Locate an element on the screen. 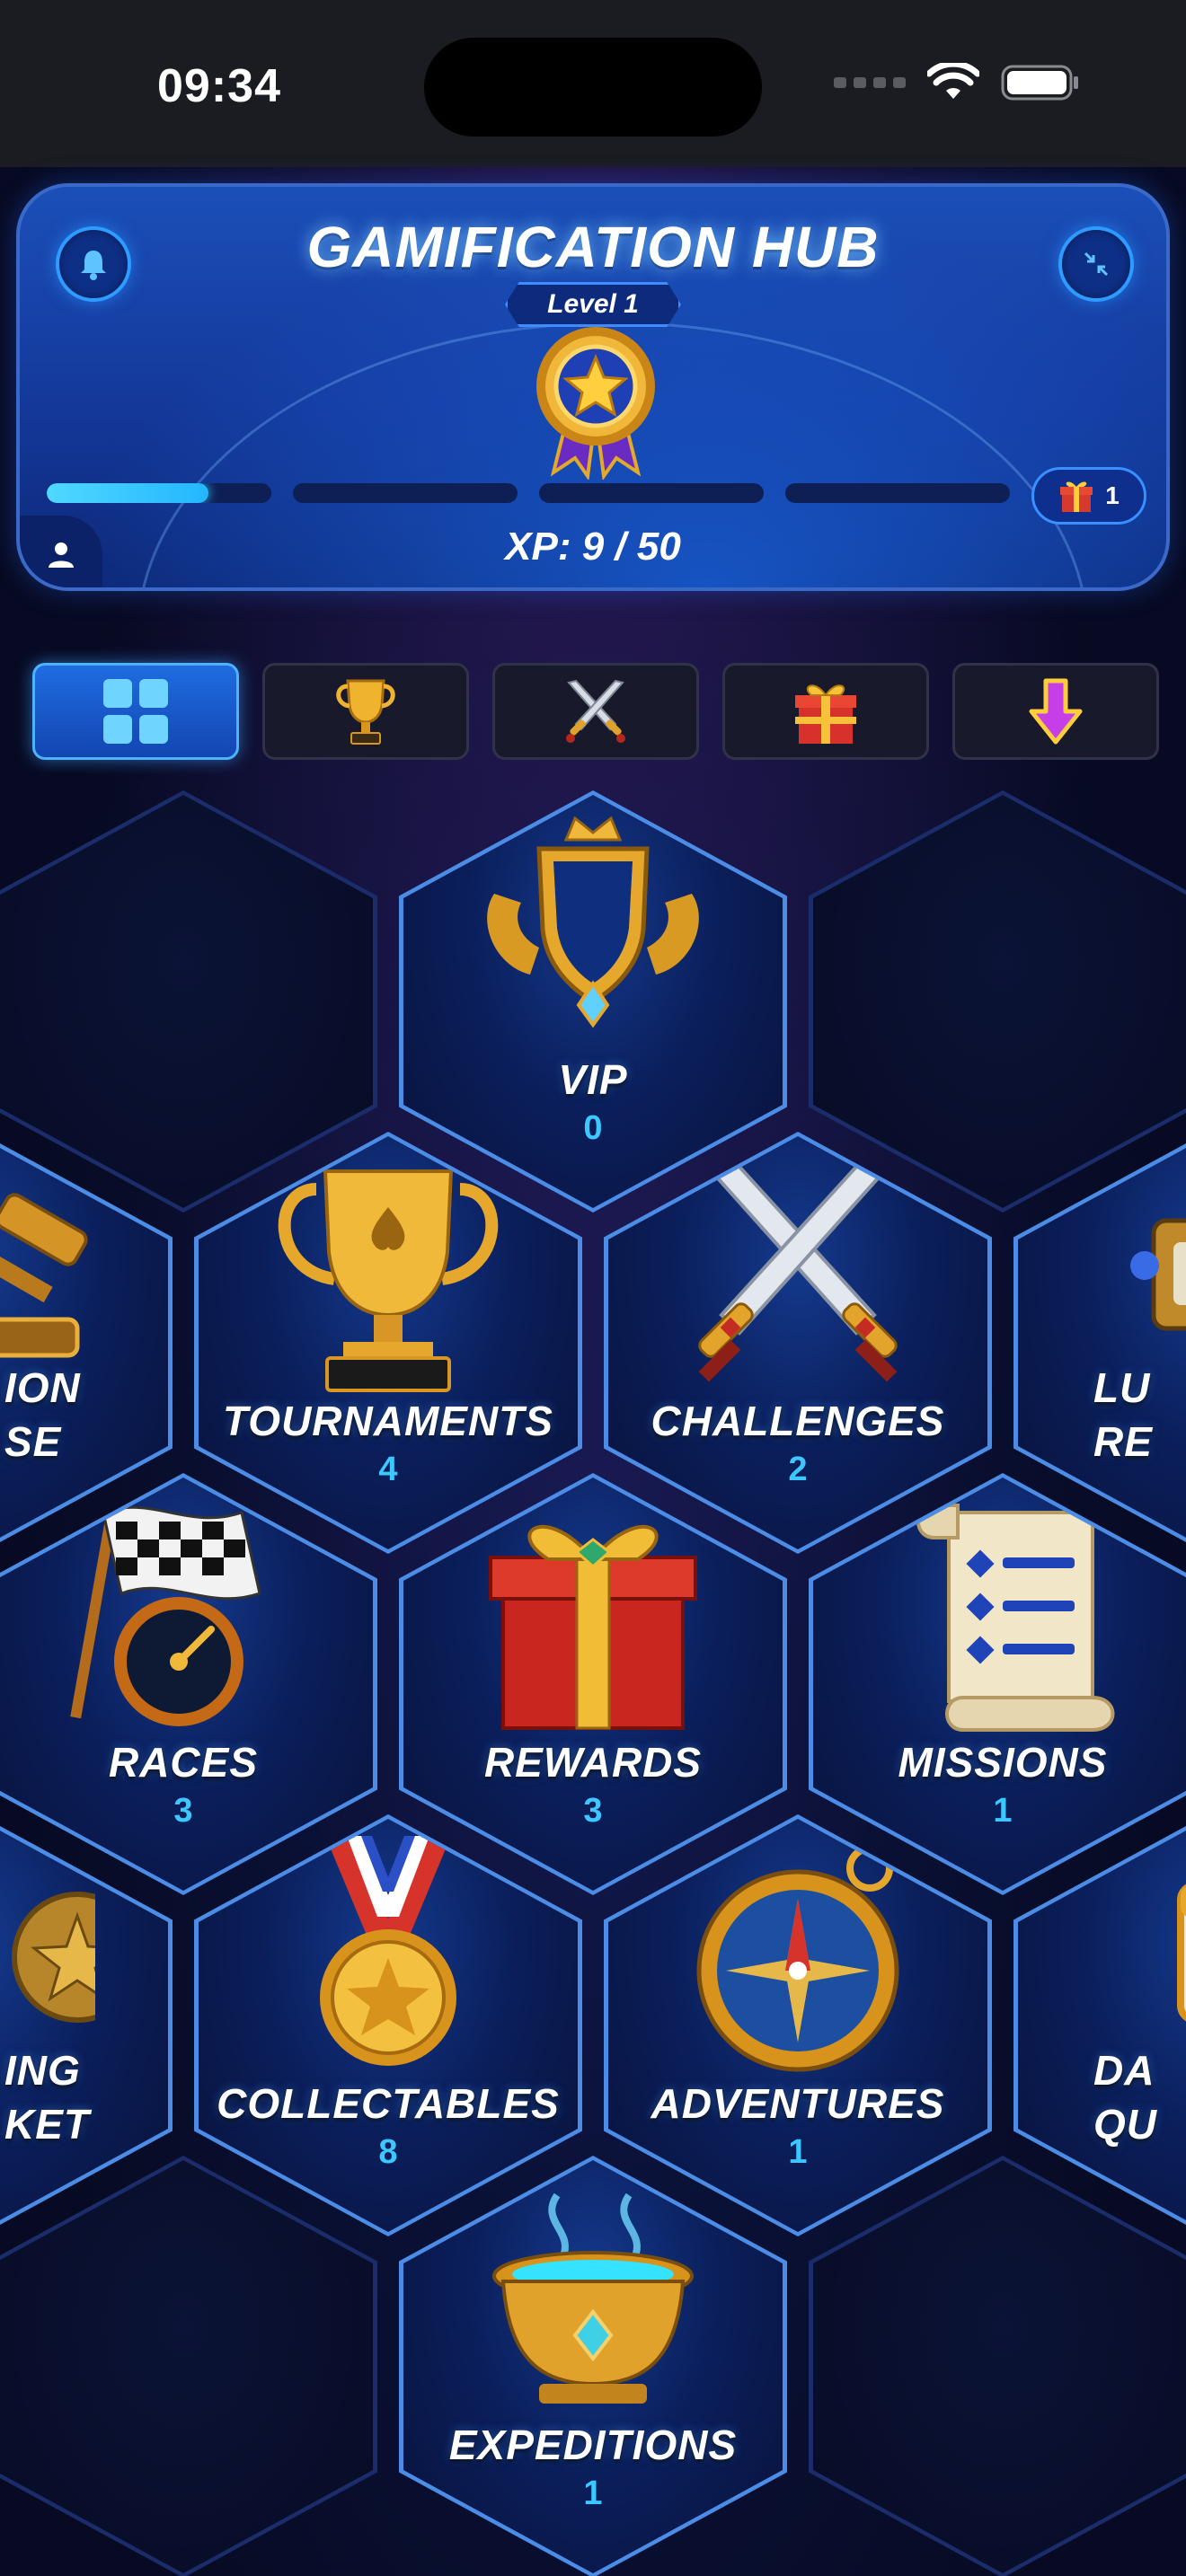 The width and height of the screenshot is (1186, 2576). tile-coin-market-partial: ING KET is located at coordinates (86, 2025).